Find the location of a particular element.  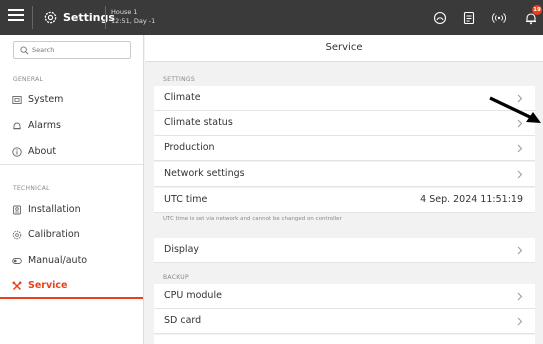

sidebar-item-label: Alarms is located at coordinates (44, 125).